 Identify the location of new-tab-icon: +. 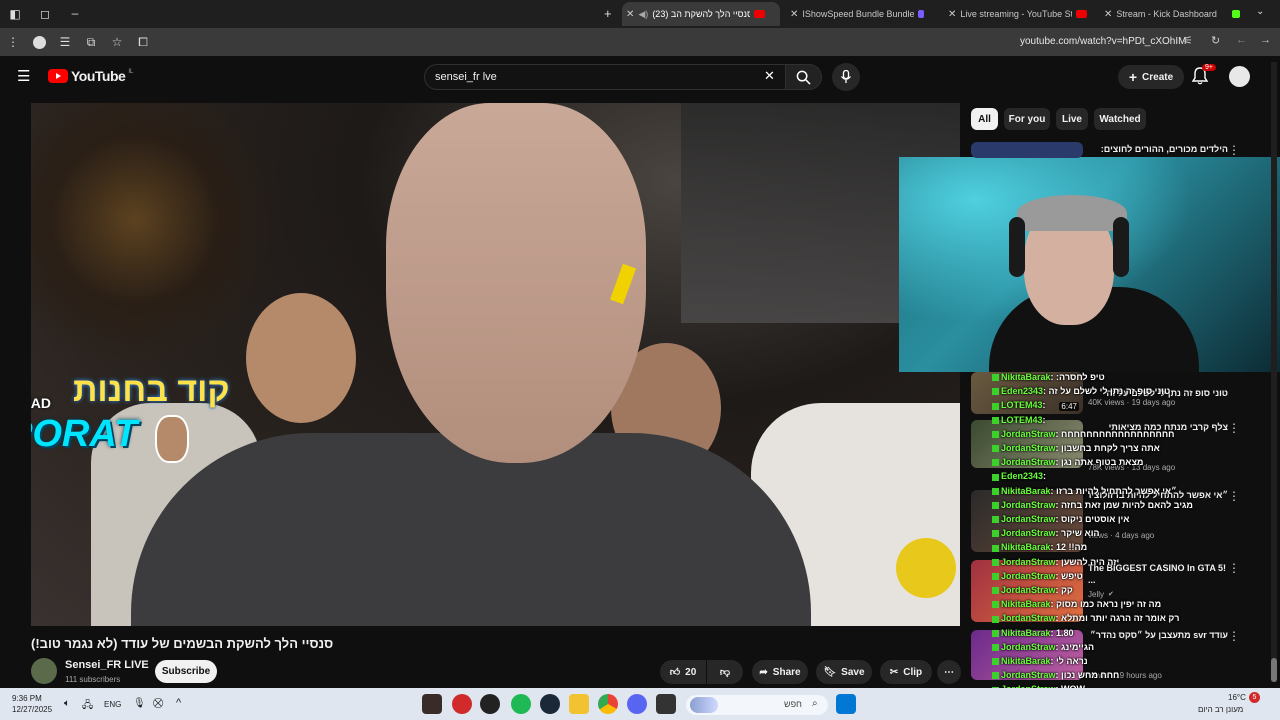
(608, 13).